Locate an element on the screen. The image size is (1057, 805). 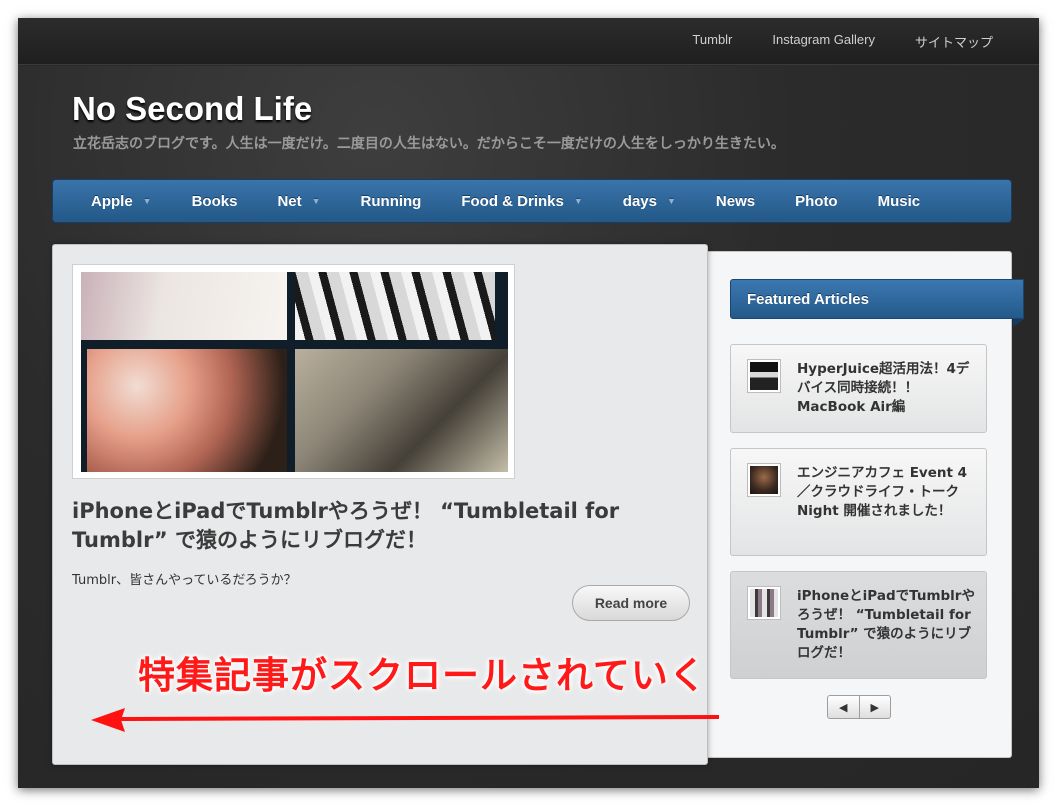
annotation-text: 特集記事がスクロールされていく is located at coordinates (422, 675).